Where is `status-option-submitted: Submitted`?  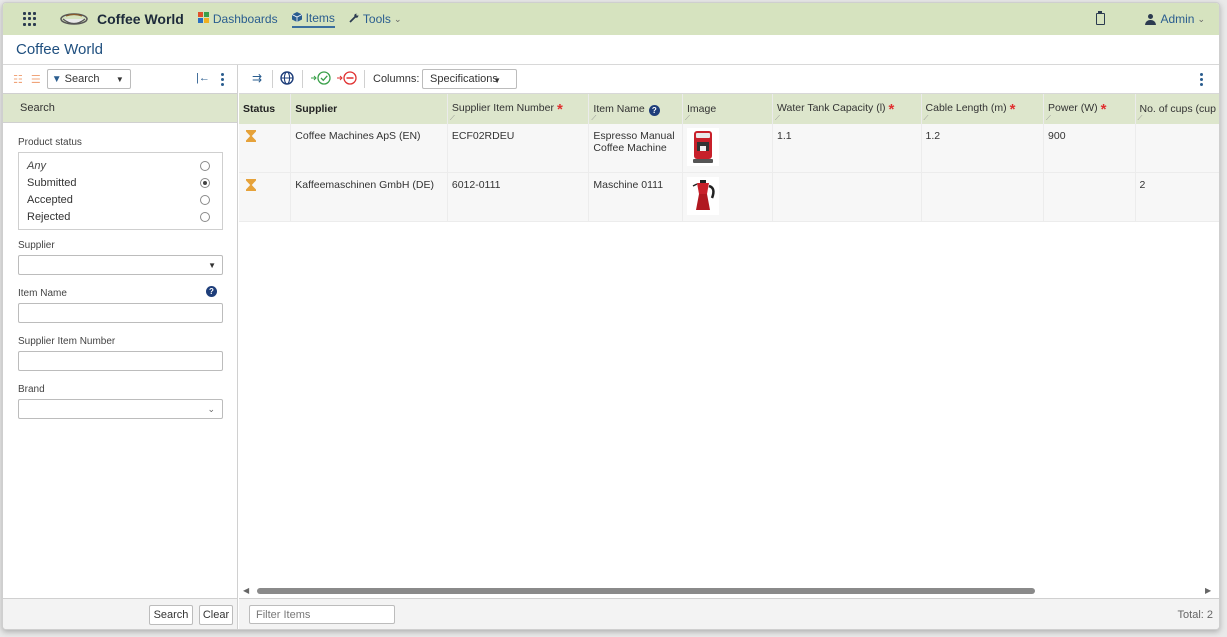
status-option-submitted: Submitted is located at coordinates (124, 182).